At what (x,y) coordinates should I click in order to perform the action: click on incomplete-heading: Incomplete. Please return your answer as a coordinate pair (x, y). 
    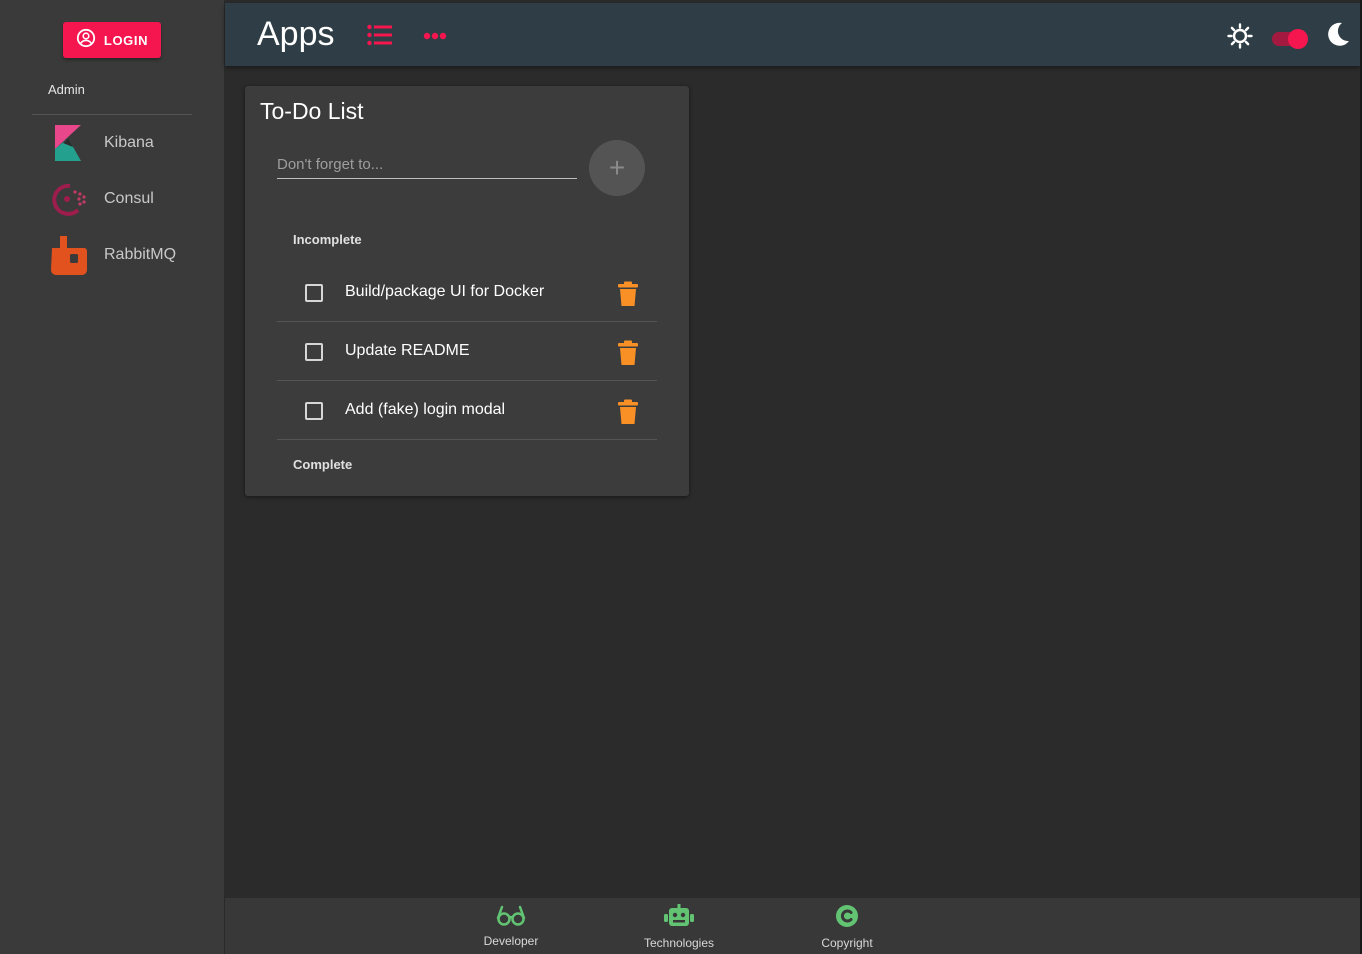
    Looking at the image, I should click on (327, 239).